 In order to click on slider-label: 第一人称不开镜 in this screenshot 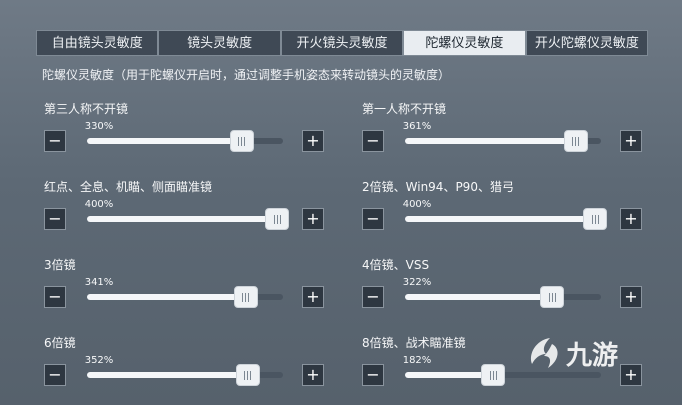, I will do `click(404, 109)`.